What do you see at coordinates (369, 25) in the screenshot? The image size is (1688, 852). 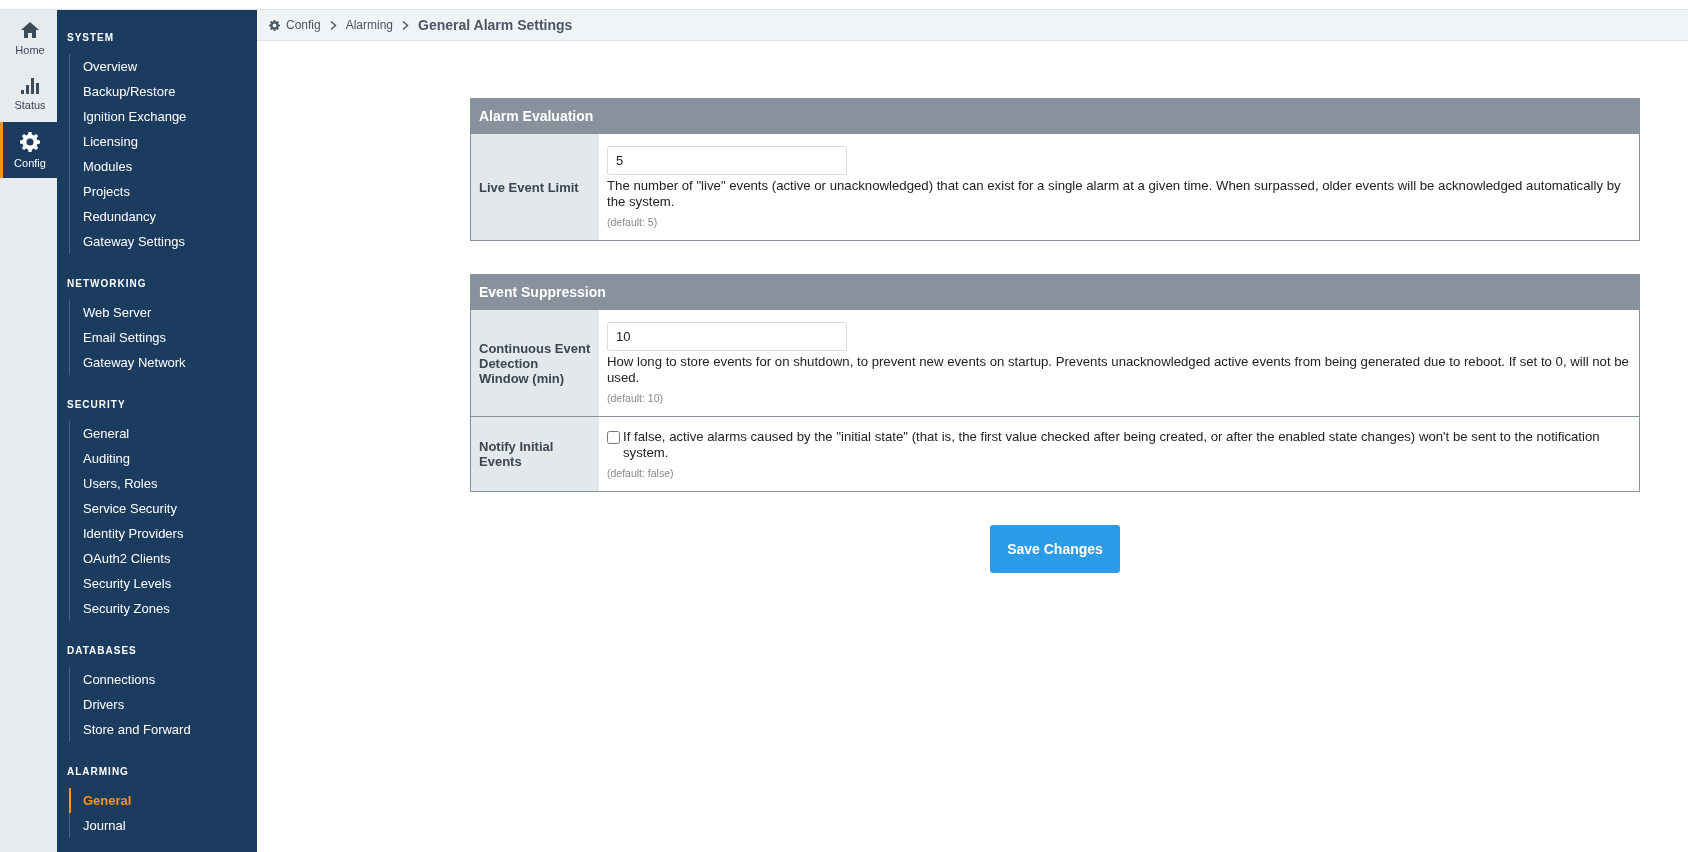 I see `breadcrumb-link: Alarming` at bounding box center [369, 25].